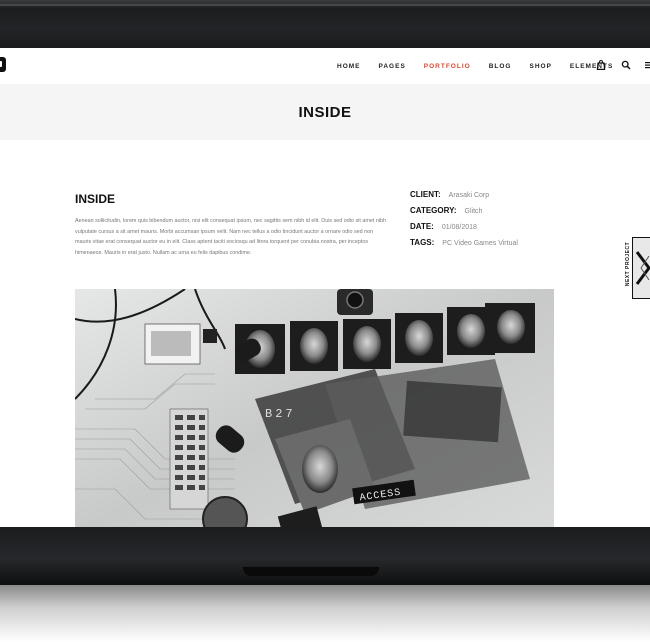 The width and height of the screenshot is (650, 642). Describe the element at coordinates (349, 66) in the screenshot. I see `nav-home: HOME` at that location.